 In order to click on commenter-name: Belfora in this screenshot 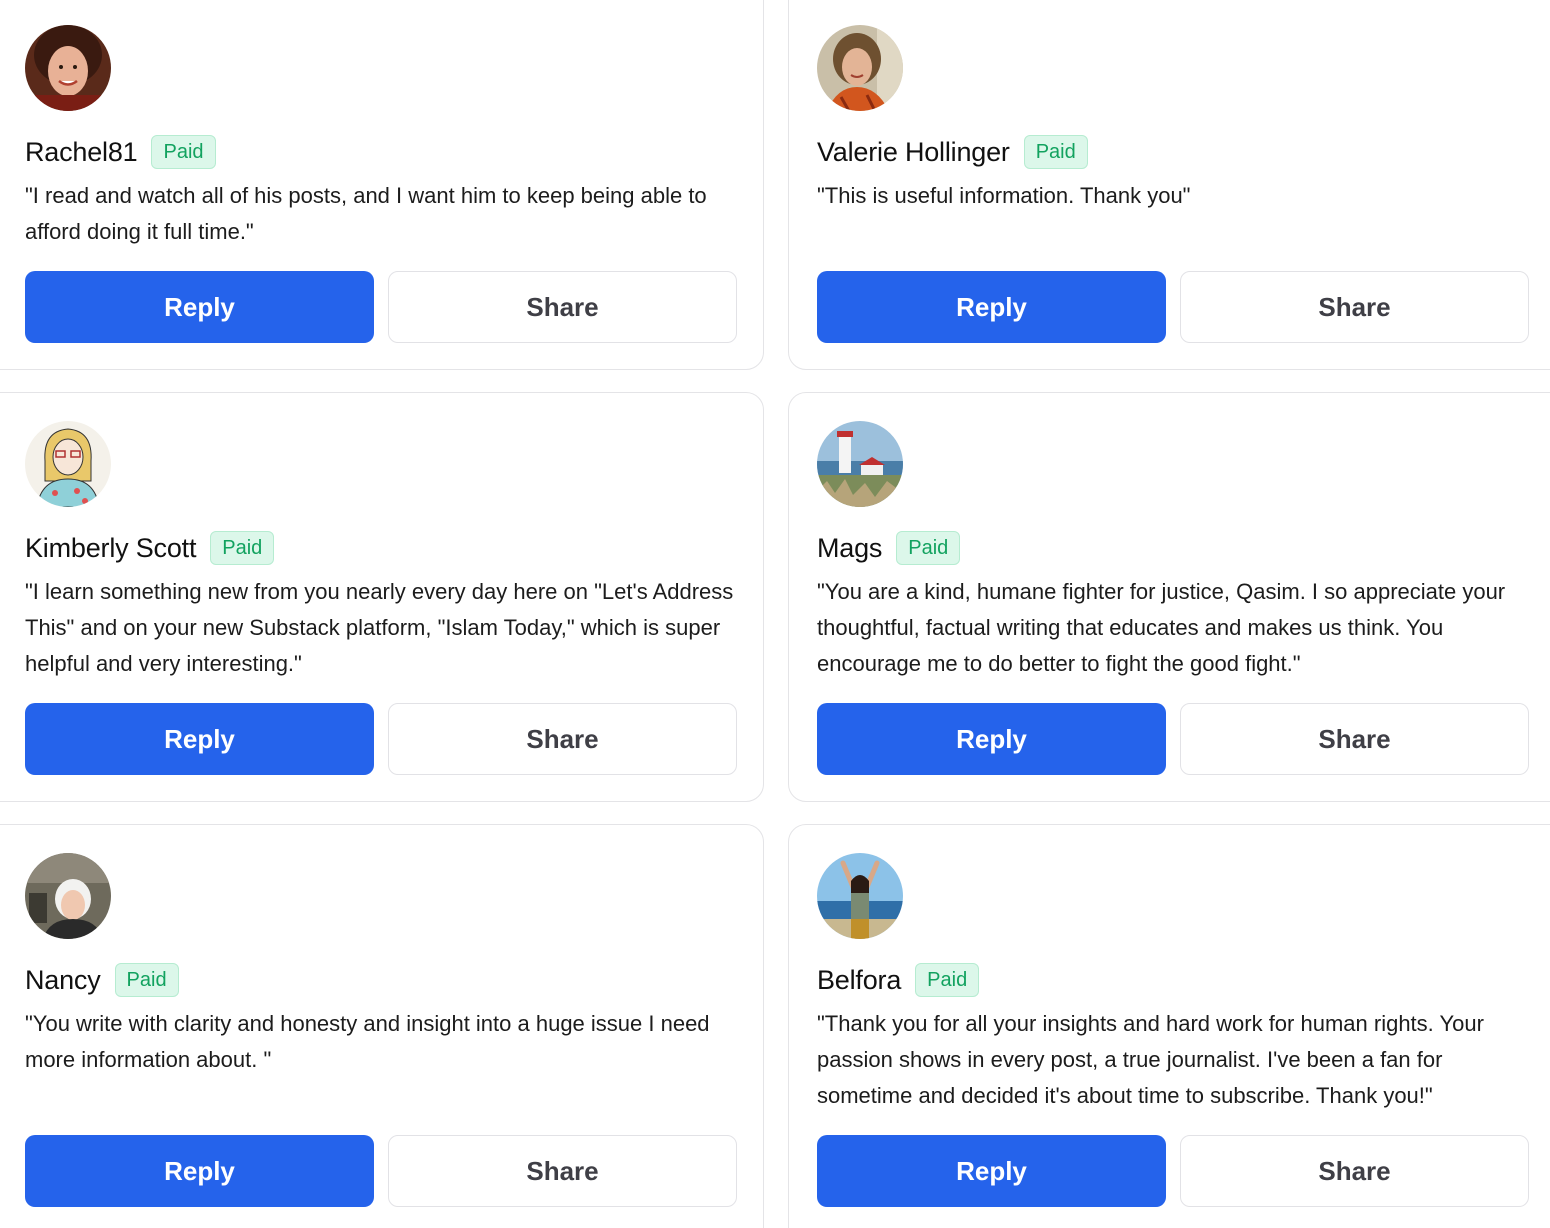, I will do `click(859, 980)`.